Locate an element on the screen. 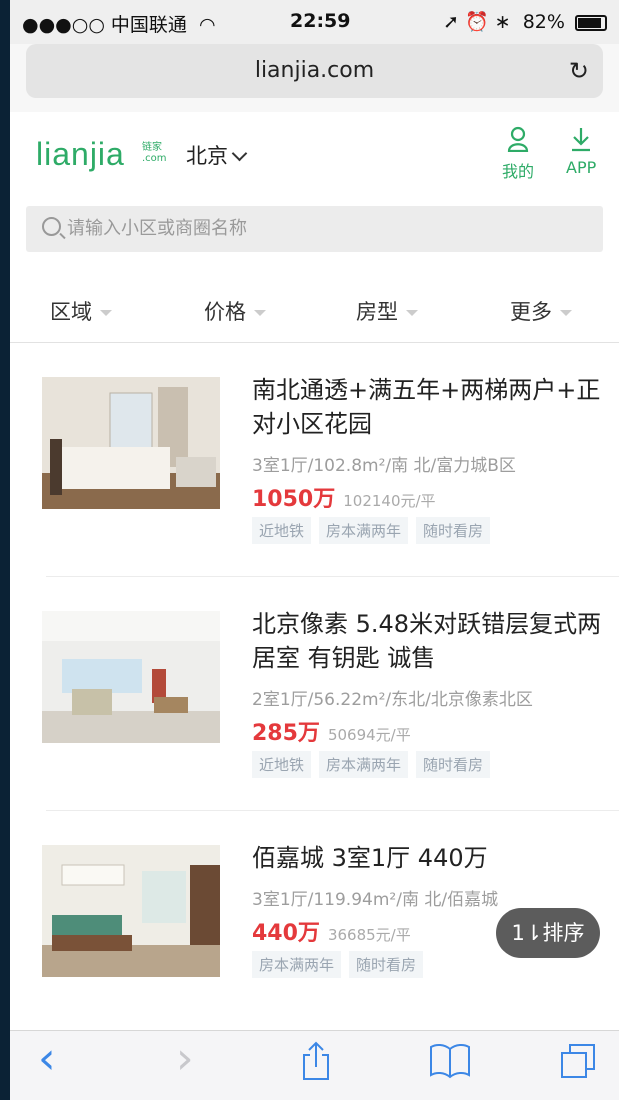 The width and height of the screenshot is (619, 1100). city-selector: 北京 is located at coordinates (217, 155).